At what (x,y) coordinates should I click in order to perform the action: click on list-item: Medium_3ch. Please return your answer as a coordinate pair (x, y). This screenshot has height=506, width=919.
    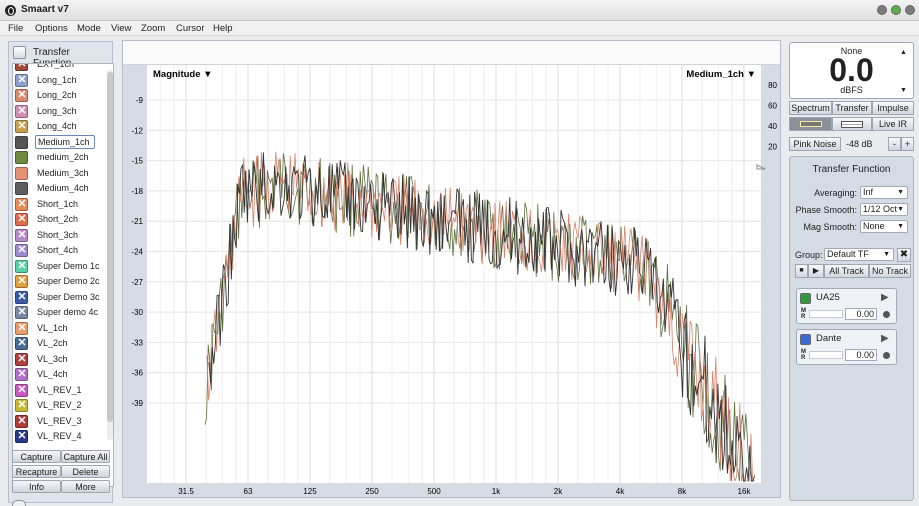
    Looking at the image, I should click on (59, 173).